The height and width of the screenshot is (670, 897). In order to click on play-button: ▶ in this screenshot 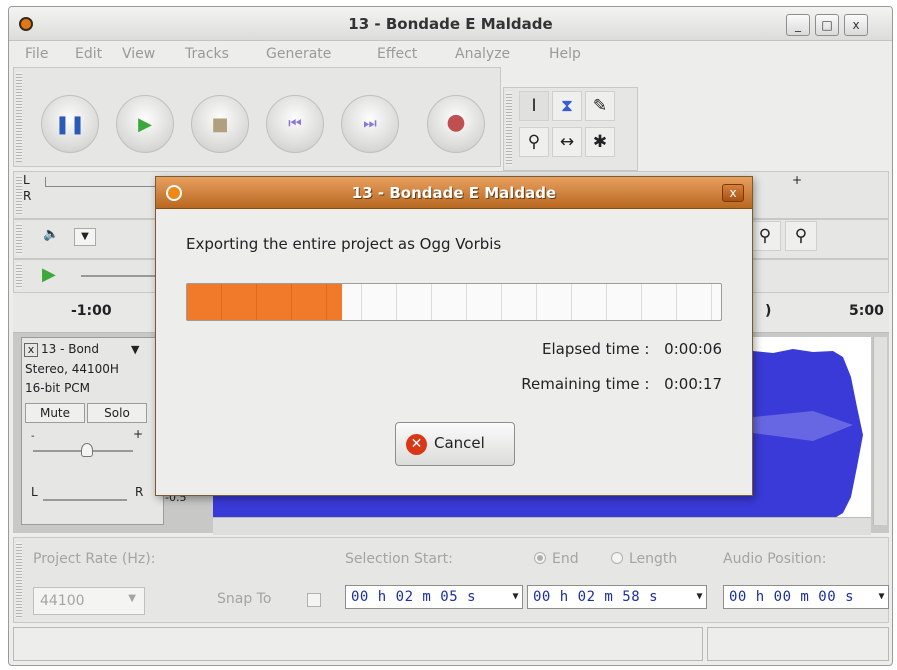, I will do `click(145, 124)`.